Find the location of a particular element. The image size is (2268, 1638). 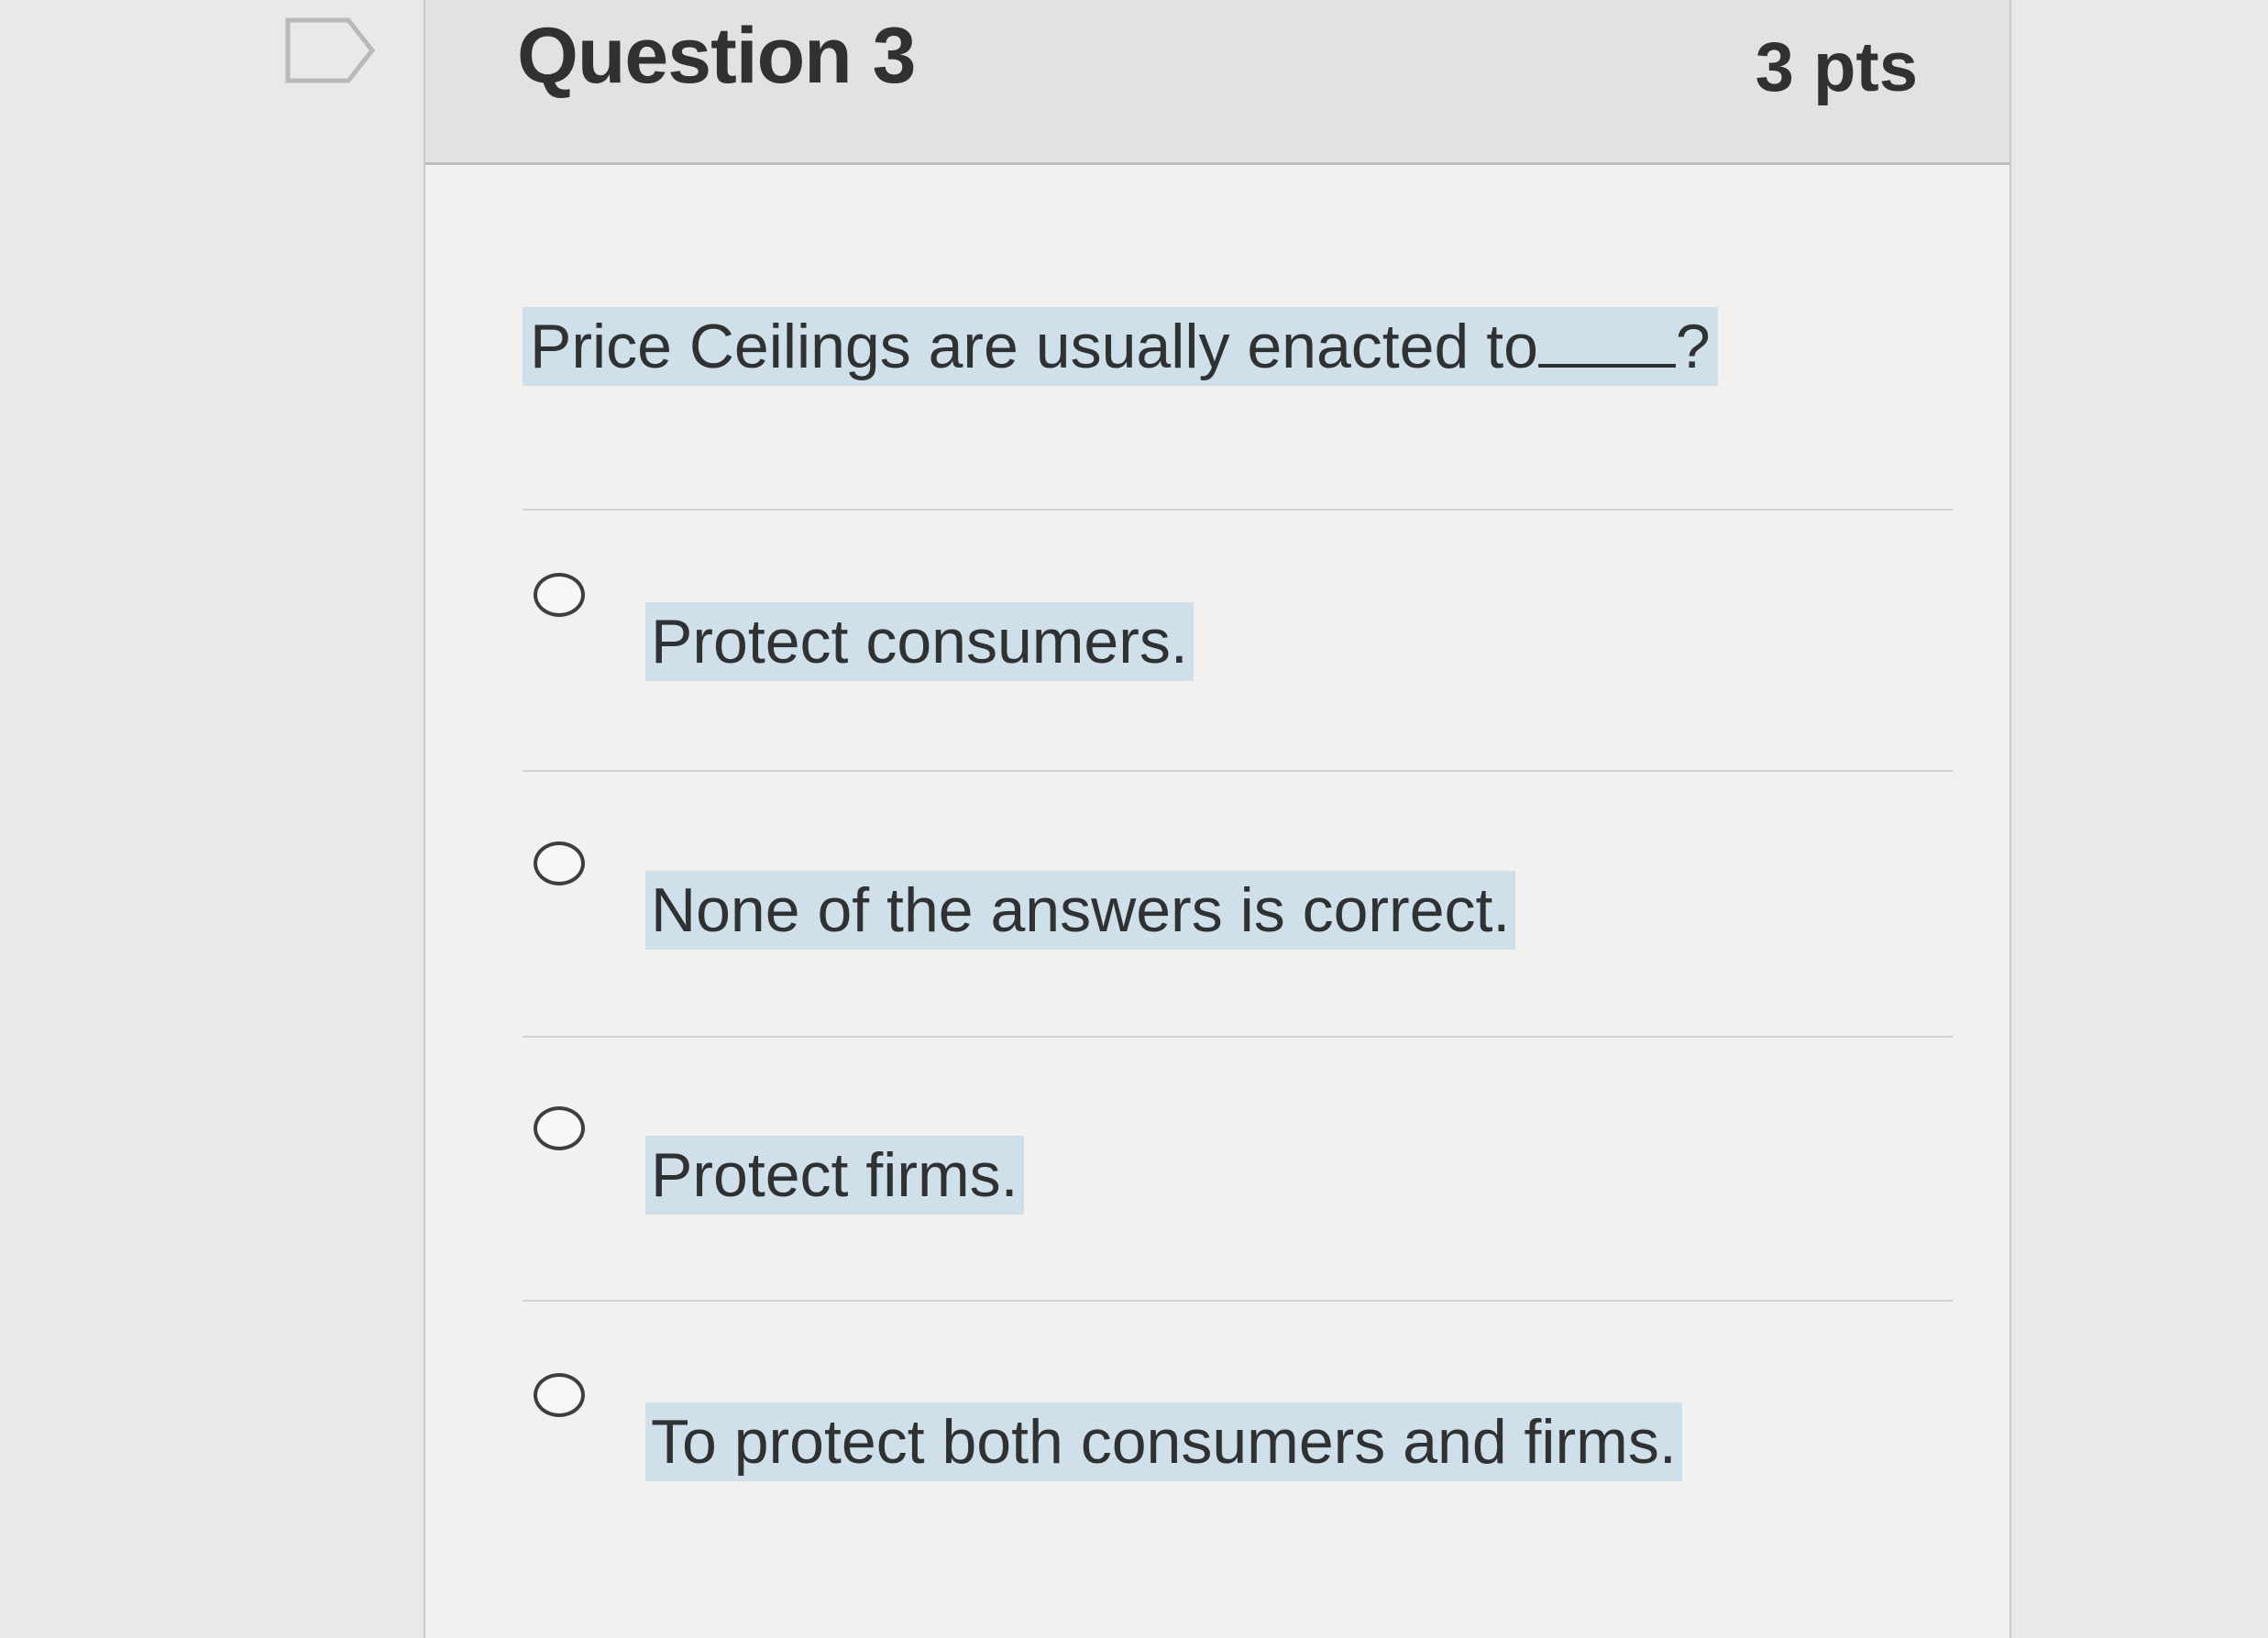

flag-outline-icon is located at coordinates (330, 50).